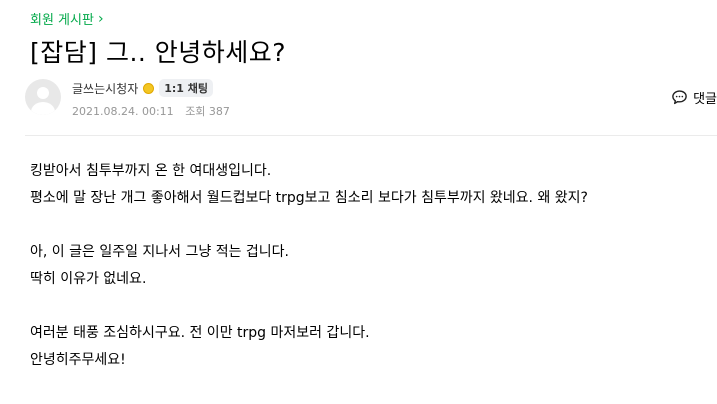 The height and width of the screenshot is (404, 717). What do you see at coordinates (679, 97) in the screenshot?
I see `speech-bubble-icon` at bounding box center [679, 97].